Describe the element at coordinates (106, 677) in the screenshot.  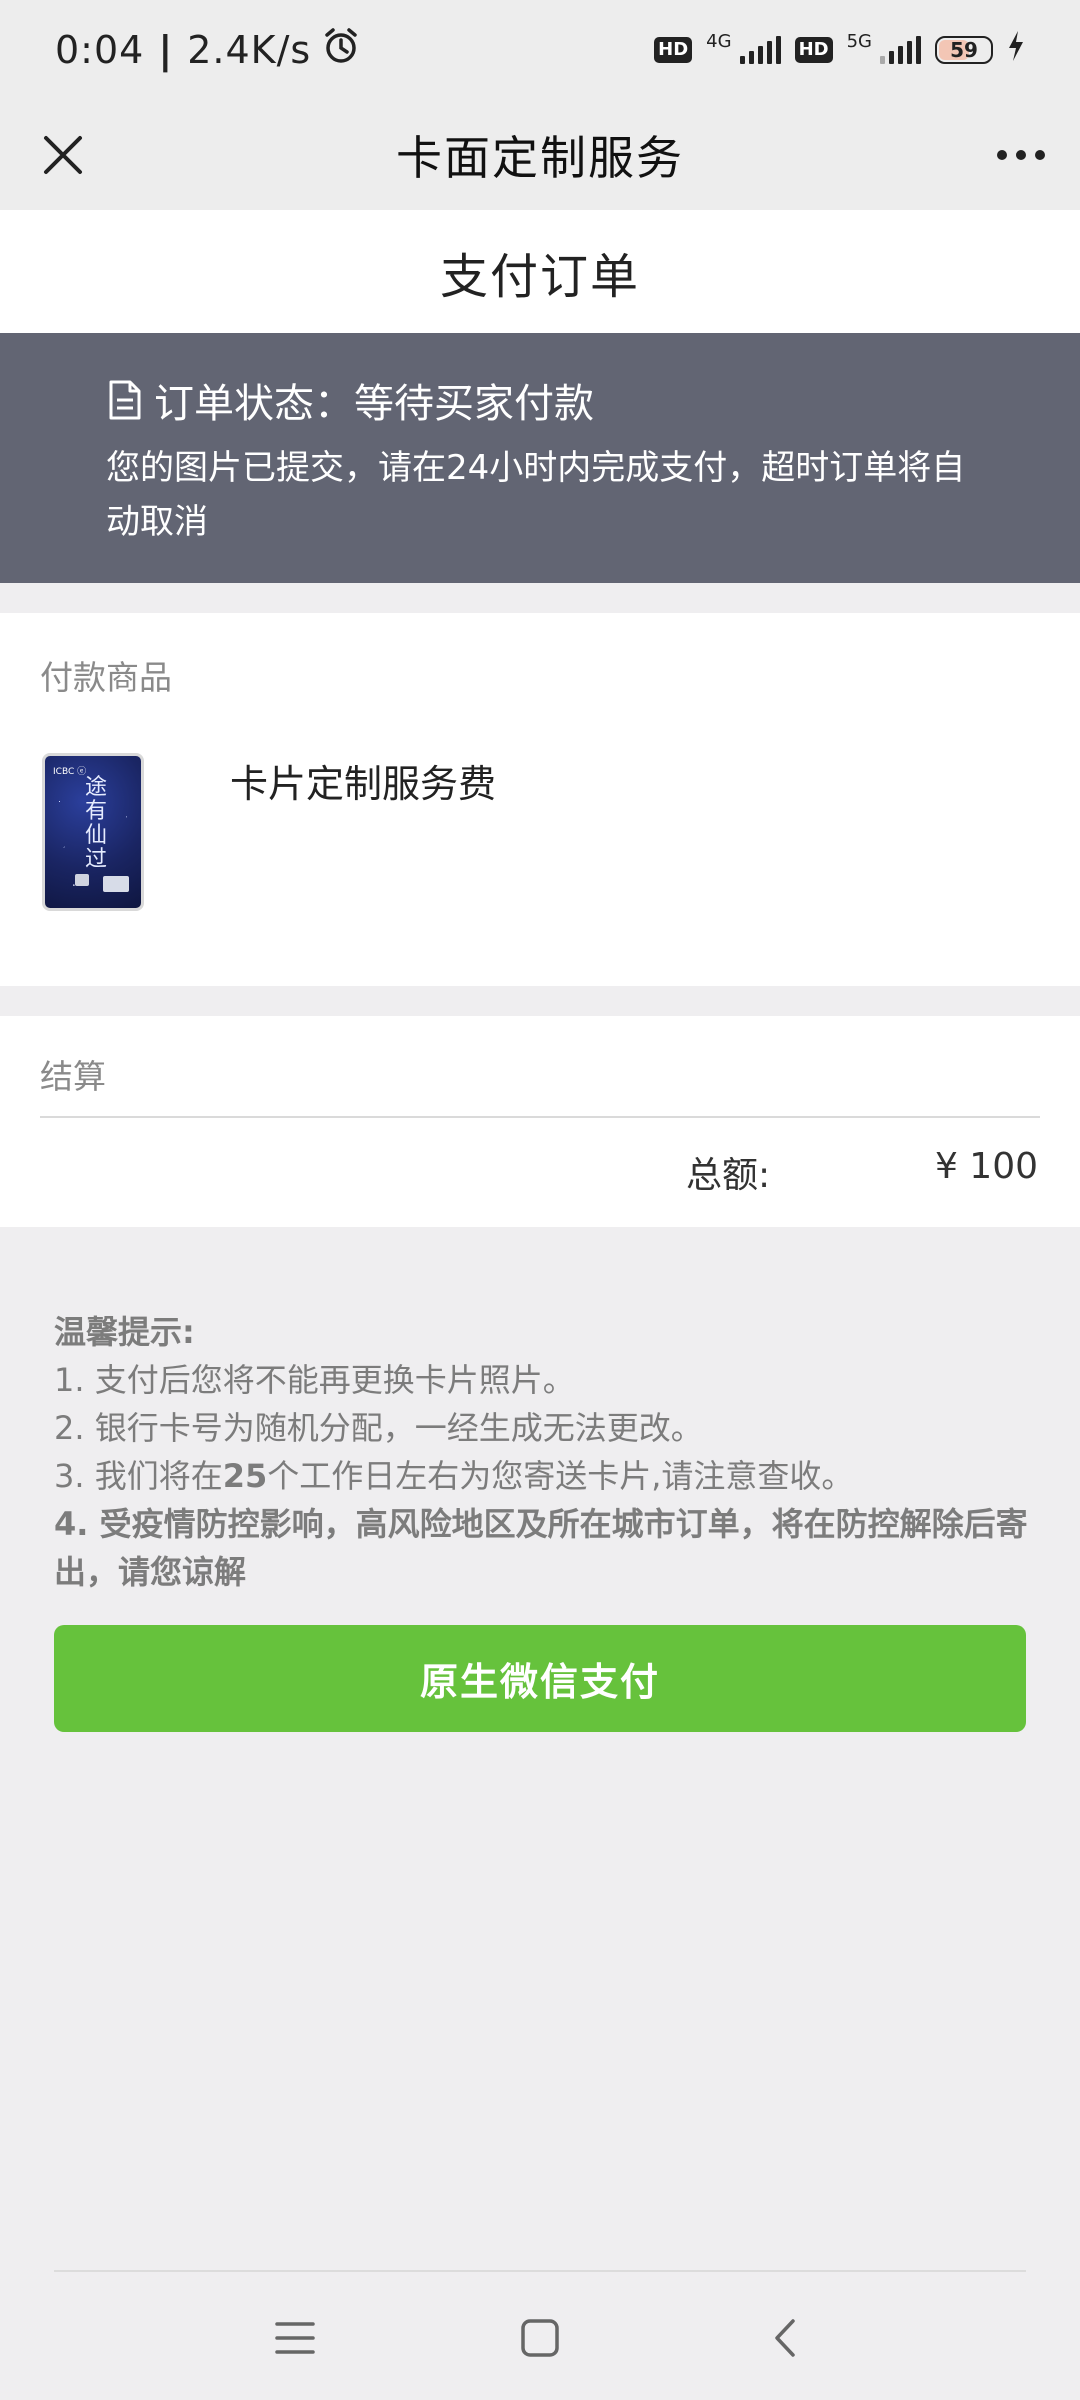
I see `product-section-label: 付款商品` at that location.